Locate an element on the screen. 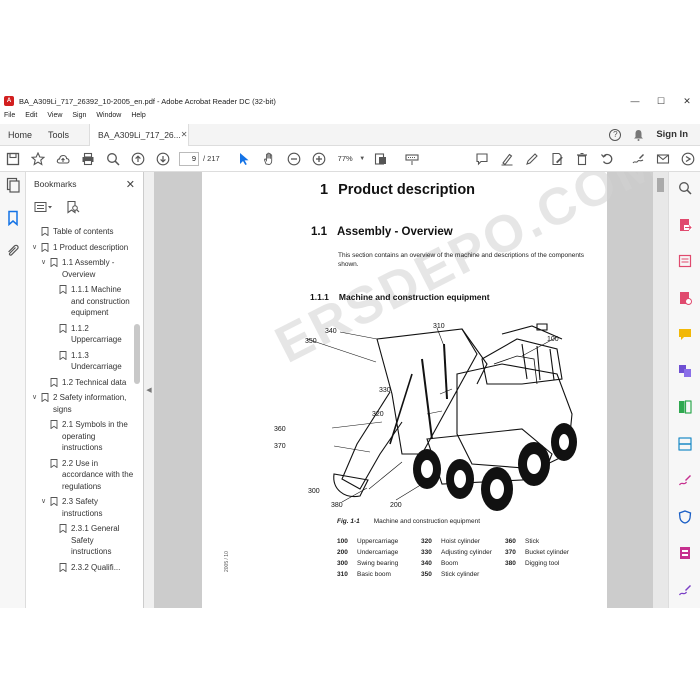 The width and height of the screenshot is (700, 700). minimize-button: — is located at coordinates (635, 101).